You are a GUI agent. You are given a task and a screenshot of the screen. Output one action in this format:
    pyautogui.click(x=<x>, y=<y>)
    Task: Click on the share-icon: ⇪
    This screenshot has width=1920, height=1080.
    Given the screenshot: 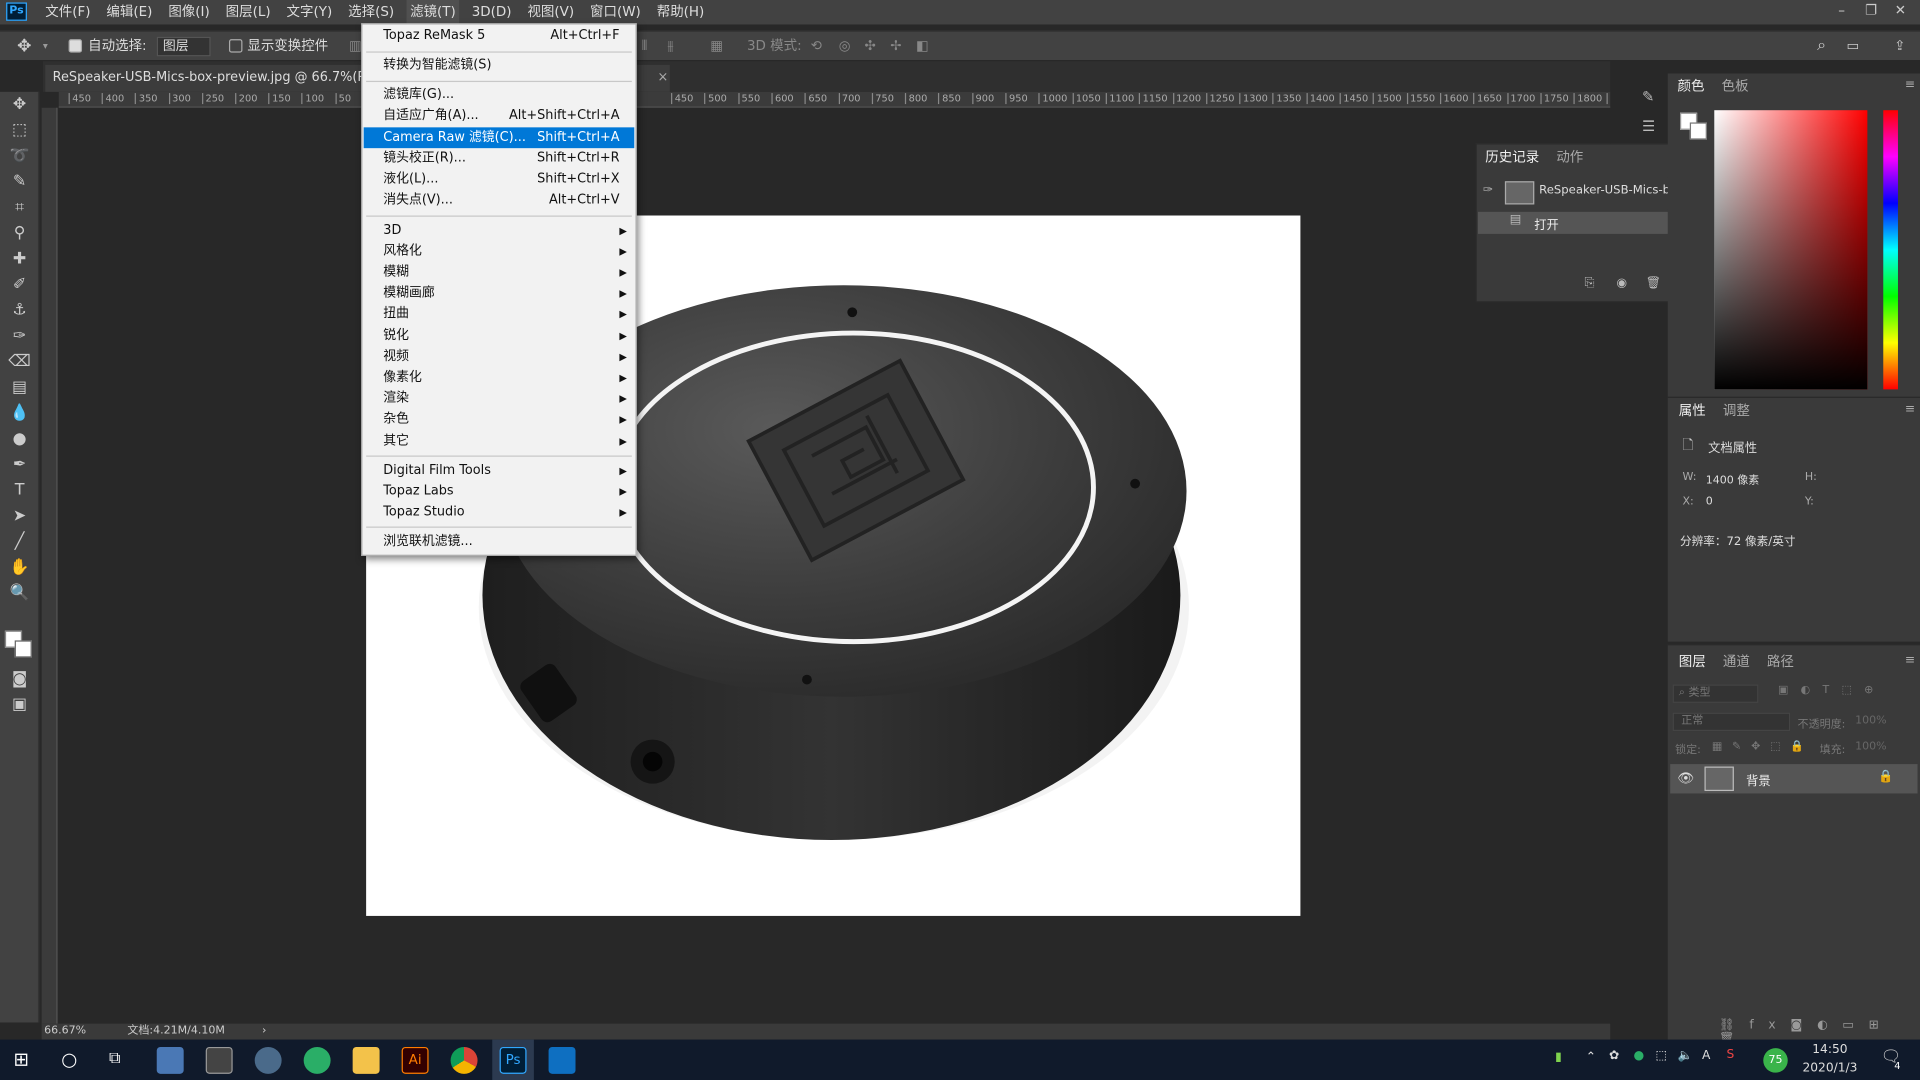 What is the action you would take?
    pyautogui.click(x=1899, y=46)
    